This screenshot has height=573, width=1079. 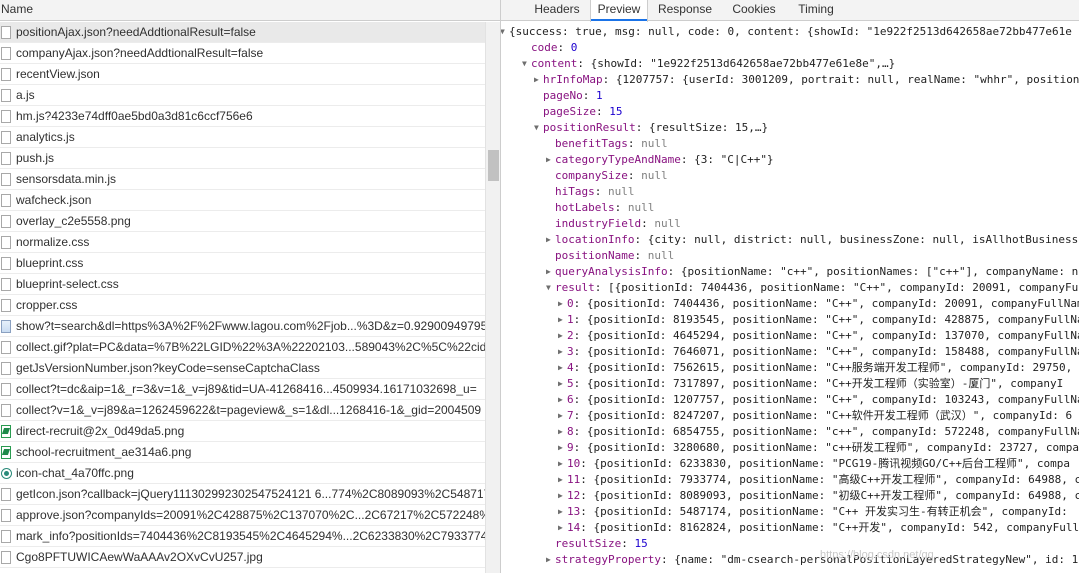 I want to click on tab-response: Response, so click(x=685, y=10).